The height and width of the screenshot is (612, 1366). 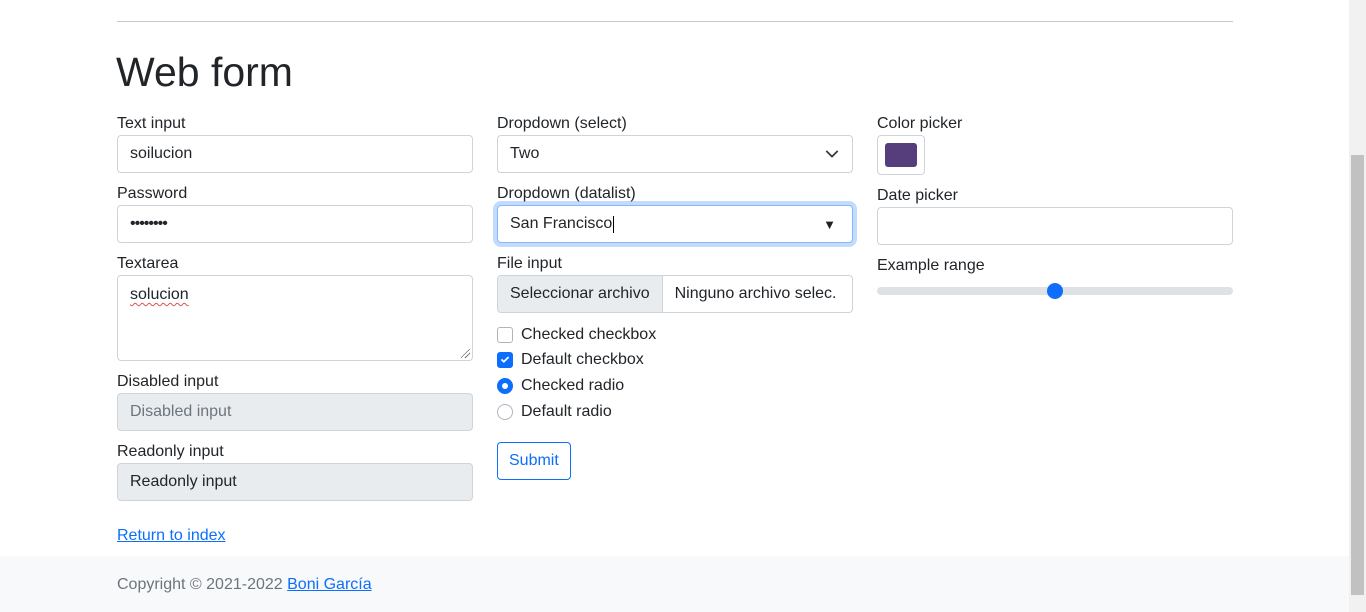 I want to click on password-value: ••••••••, so click(x=149, y=223).